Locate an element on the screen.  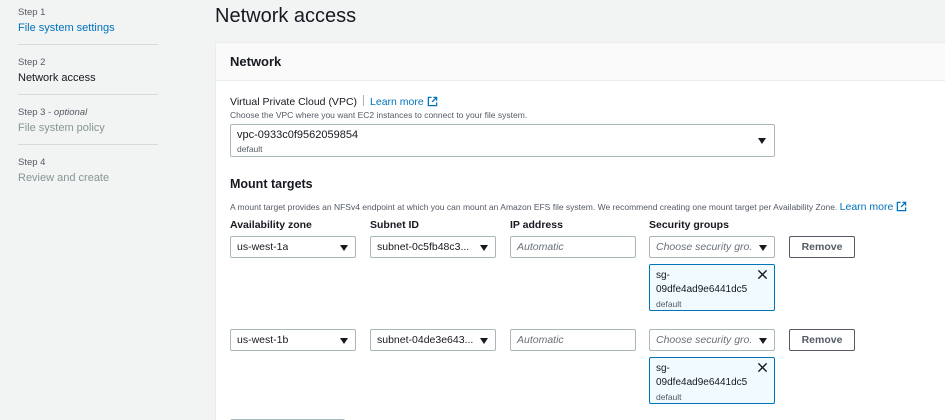
availability-zone-select: us-west-1b is located at coordinates (293, 340).